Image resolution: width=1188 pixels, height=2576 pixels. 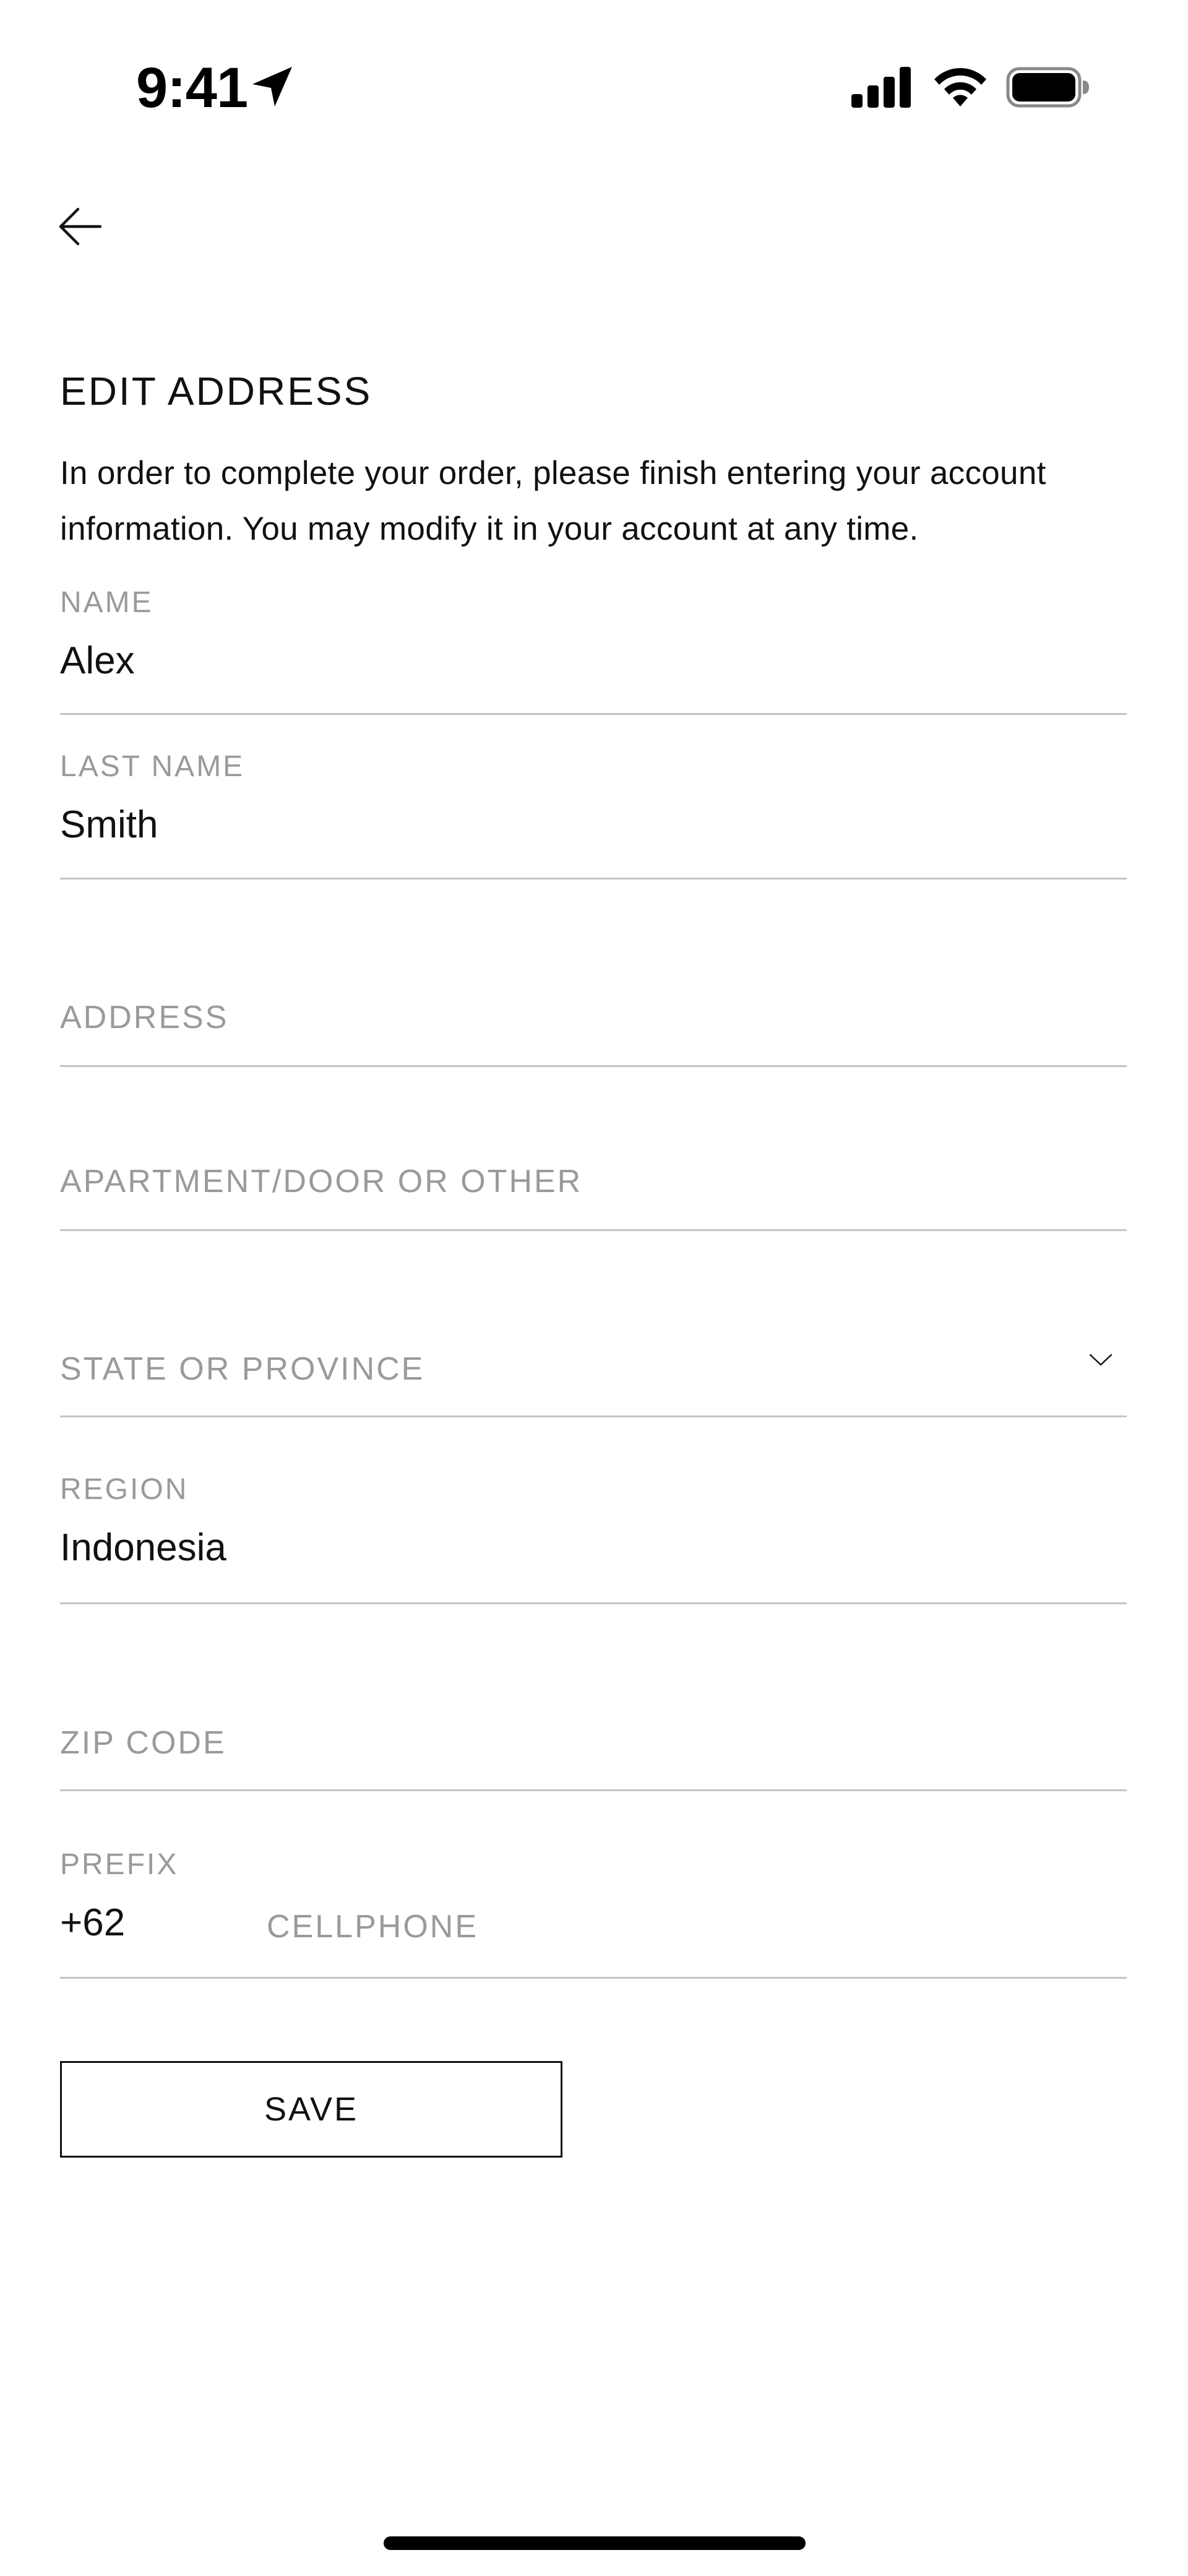 I want to click on location-arrow-icon, so click(x=272, y=86).